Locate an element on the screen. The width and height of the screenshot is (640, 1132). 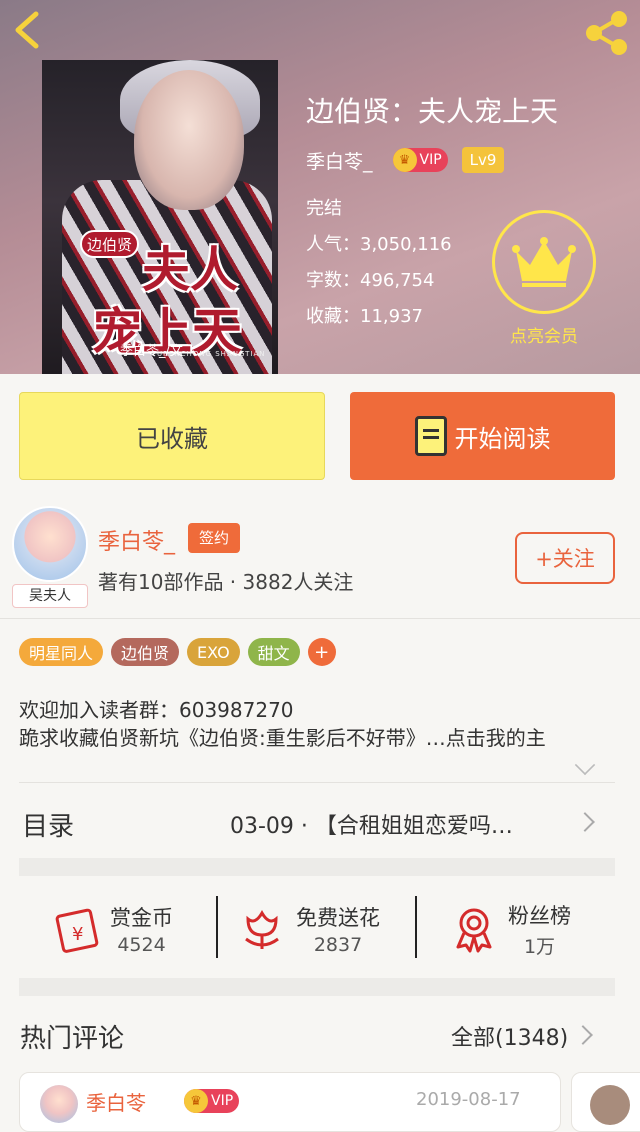
cover-title-line1: 夫人 is located at coordinates (190, 270).